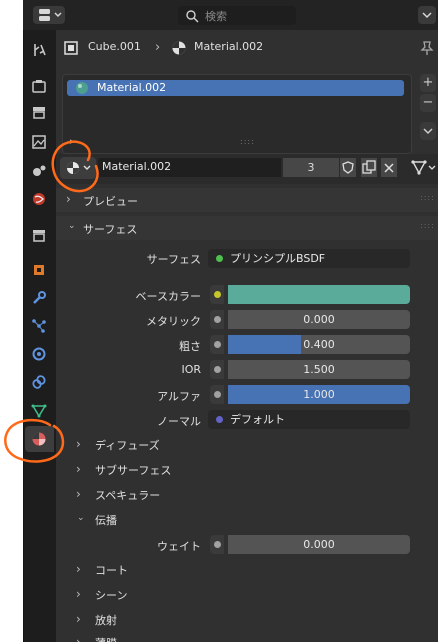 The height and width of the screenshot is (642, 438). I want to click on tab-particles, so click(39, 326).